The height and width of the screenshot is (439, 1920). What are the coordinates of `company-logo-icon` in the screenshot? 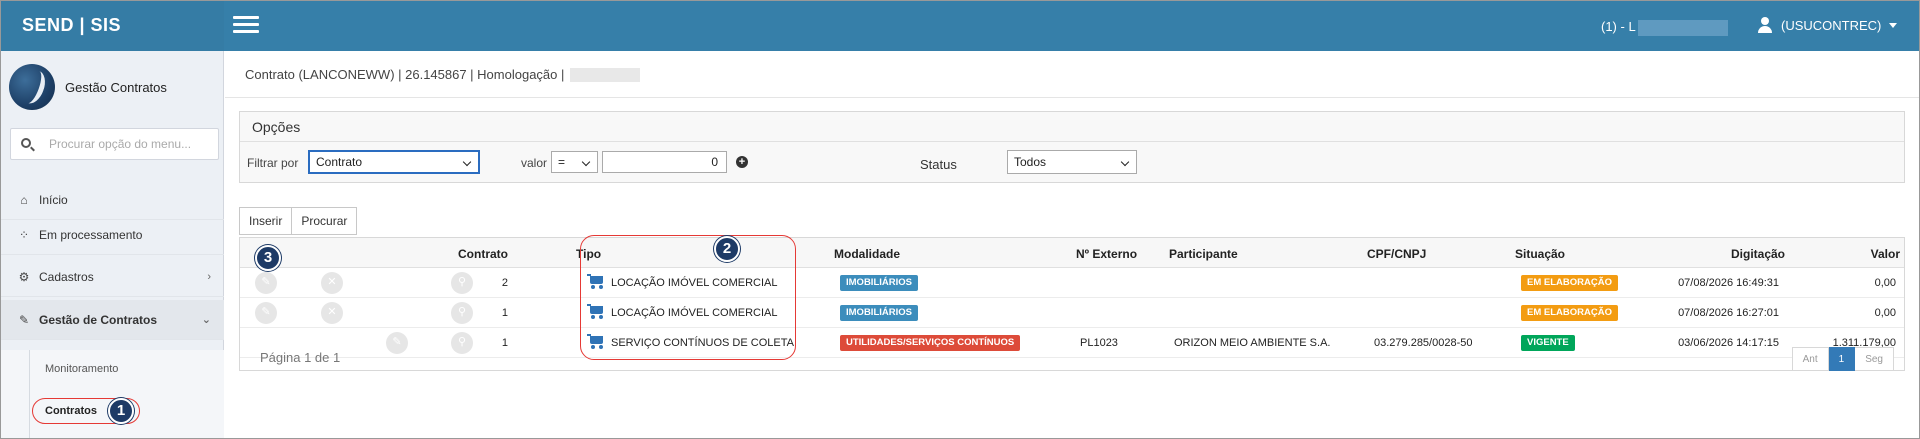 It's located at (32, 87).